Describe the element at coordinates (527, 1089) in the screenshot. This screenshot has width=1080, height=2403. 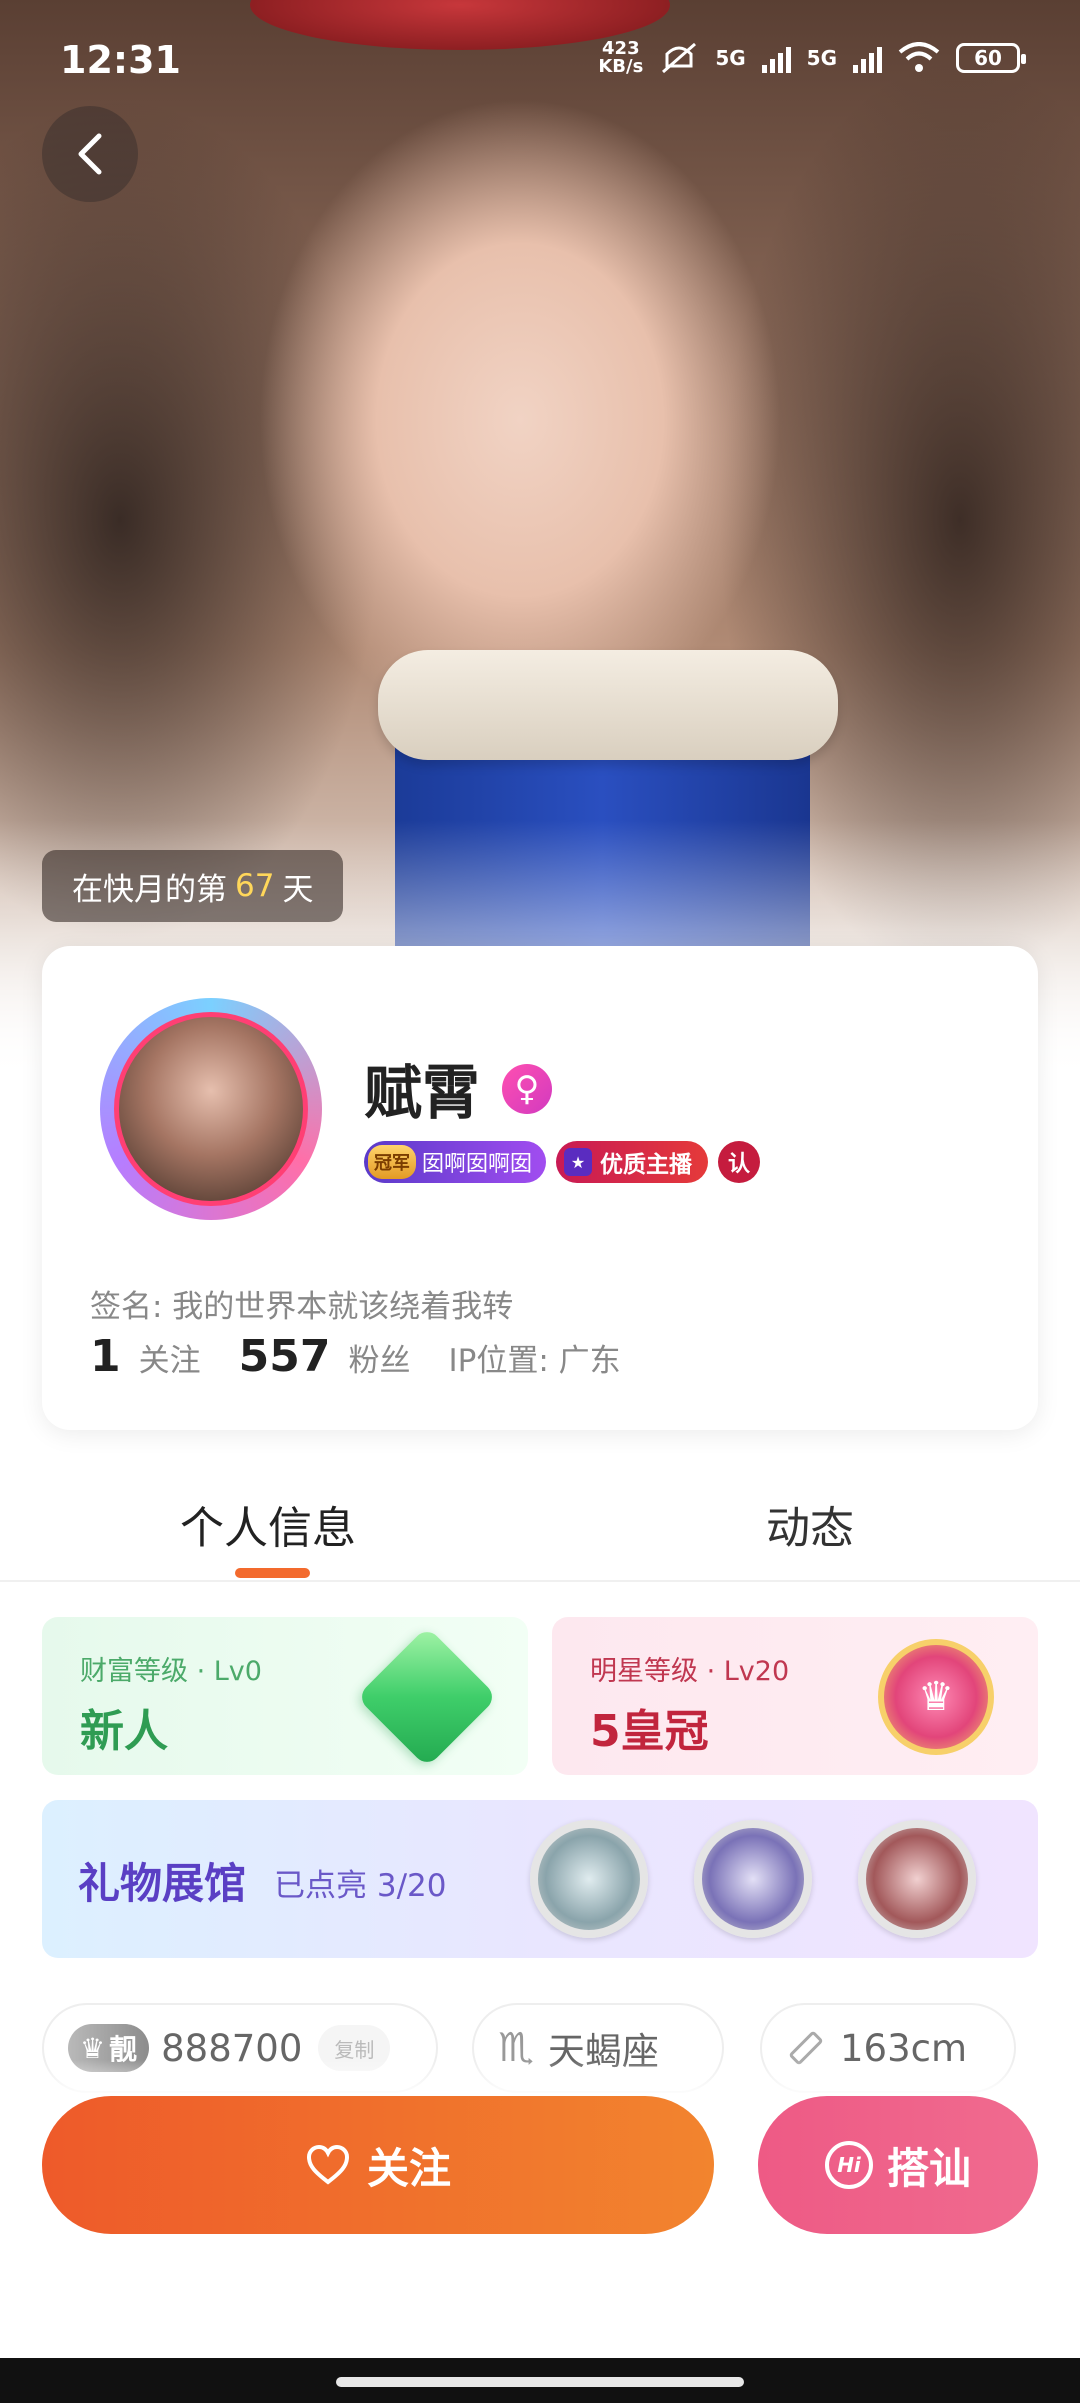
I see `female-icon: ♀` at that location.